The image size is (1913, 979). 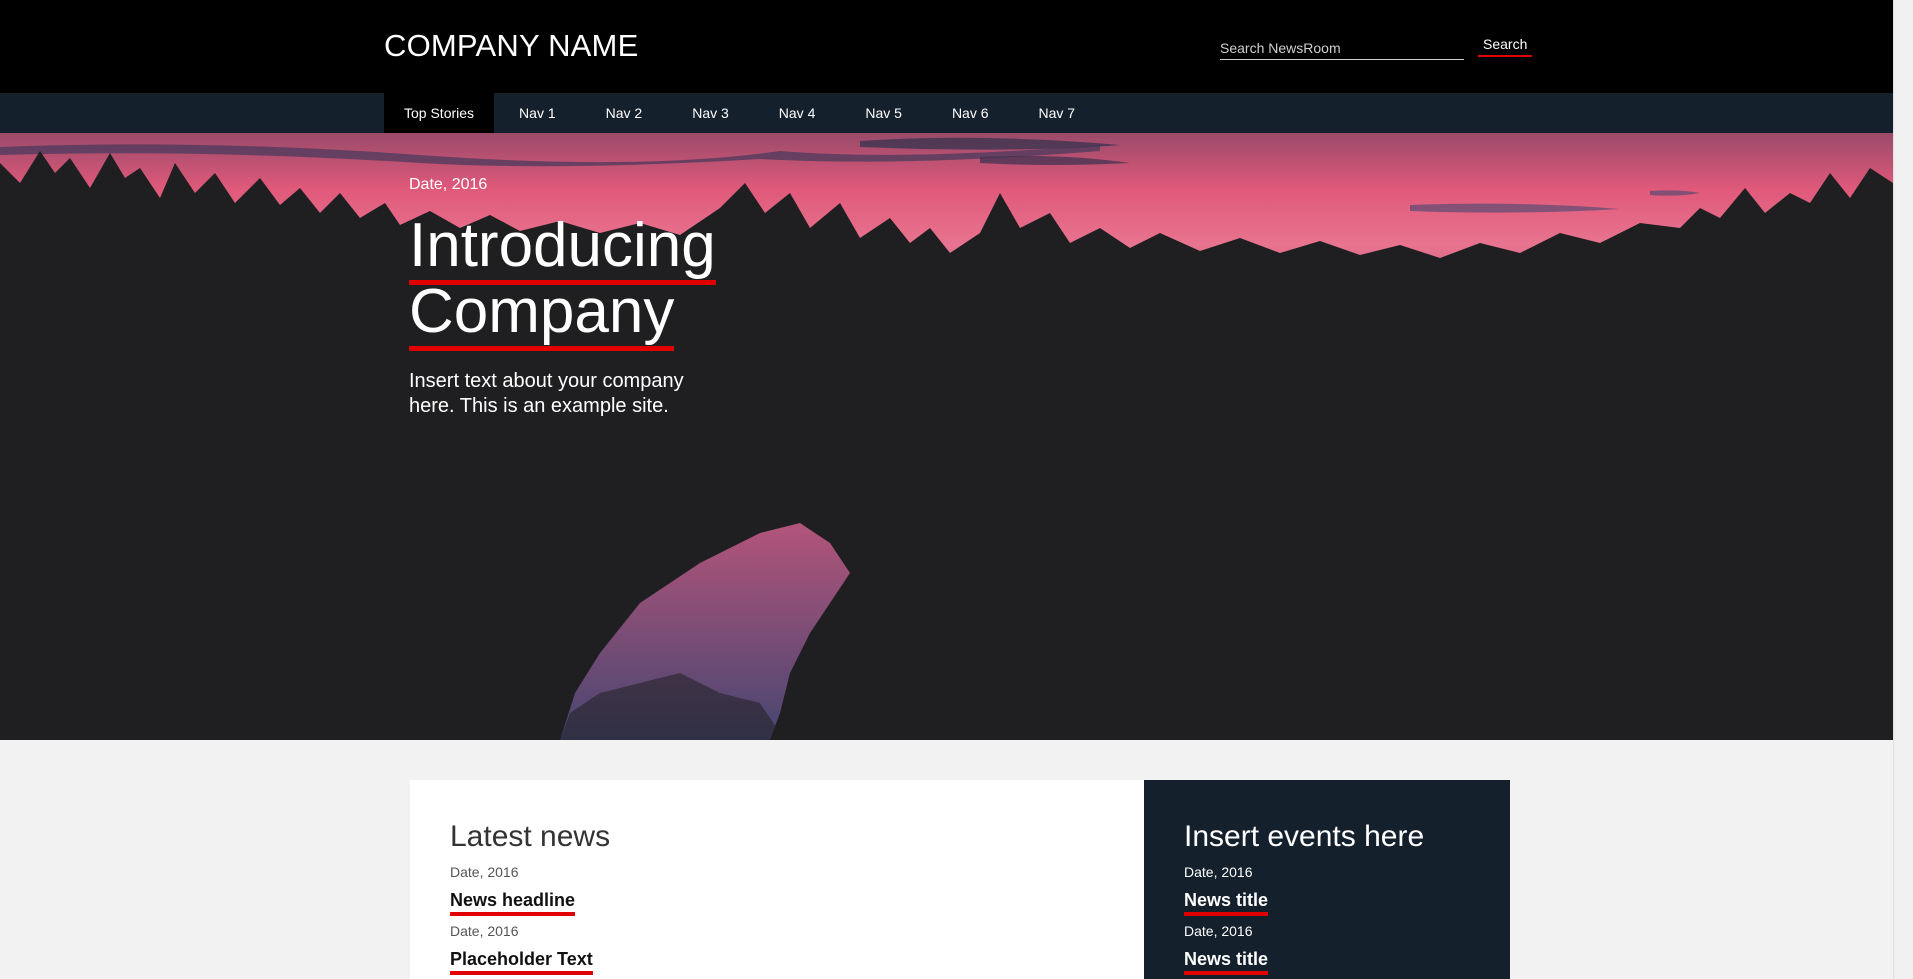 What do you see at coordinates (1505, 45) in the screenshot?
I see `search-button: Search` at bounding box center [1505, 45].